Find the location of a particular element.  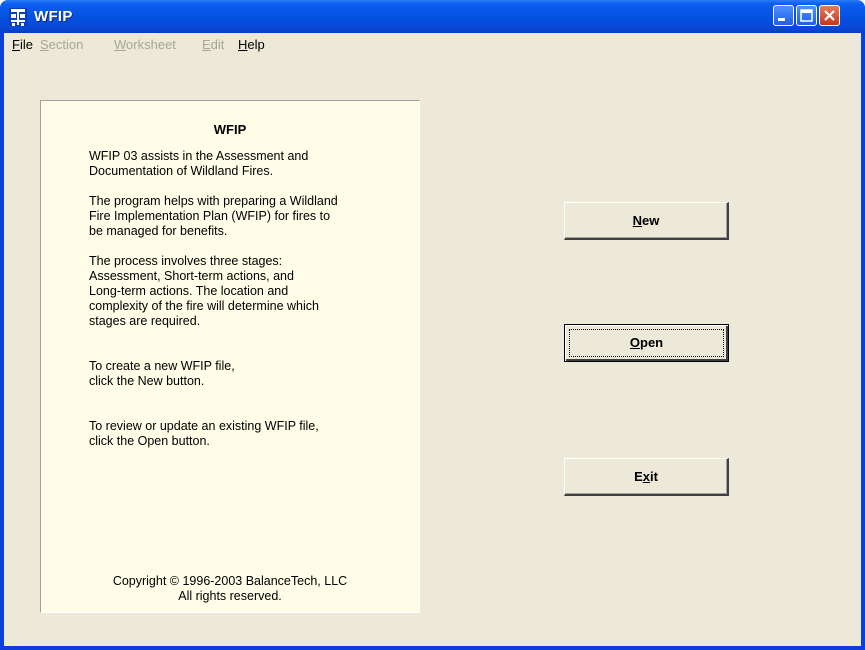

minimize-button is located at coordinates (783, 15).